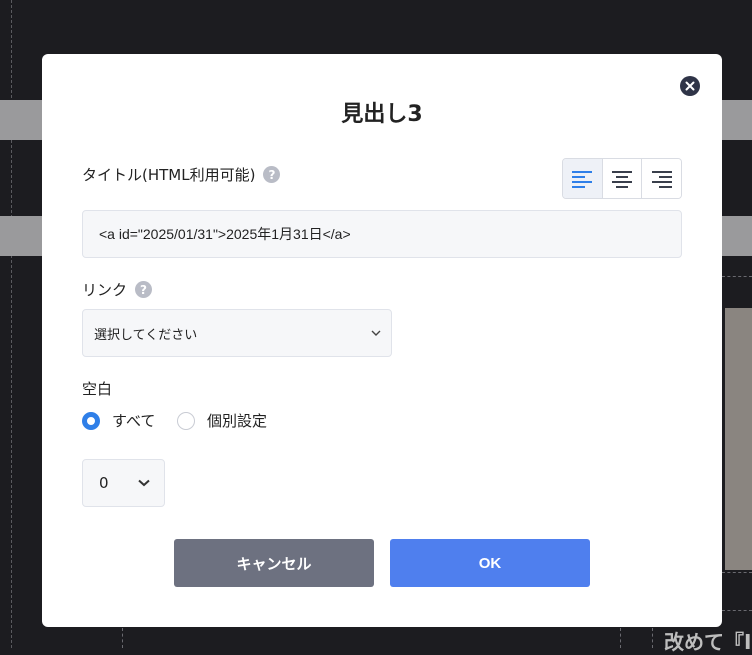 The height and width of the screenshot is (655, 752). What do you see at coordinates (490, 563) in the screenshot?
I see `ok-button: OK` at bounding box center [490, 563].